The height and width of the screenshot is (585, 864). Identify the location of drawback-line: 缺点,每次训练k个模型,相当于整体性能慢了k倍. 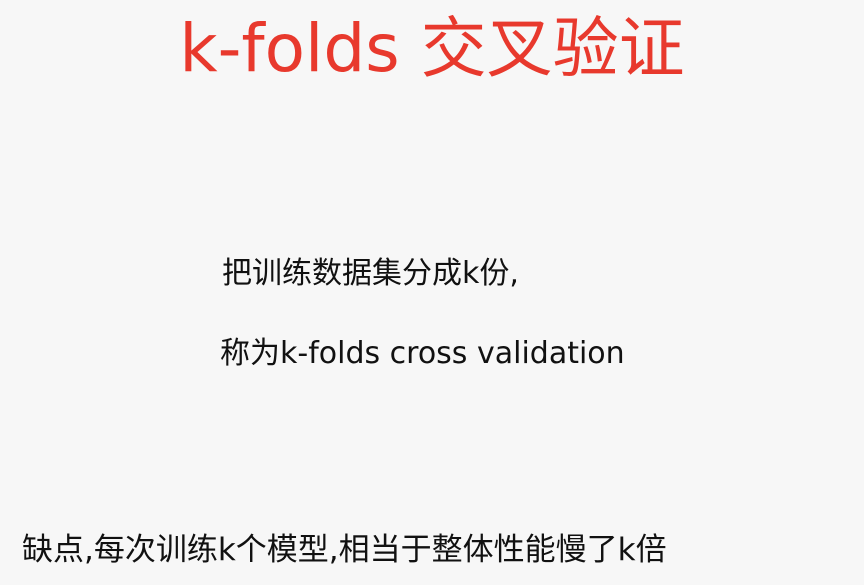
(344, 550).